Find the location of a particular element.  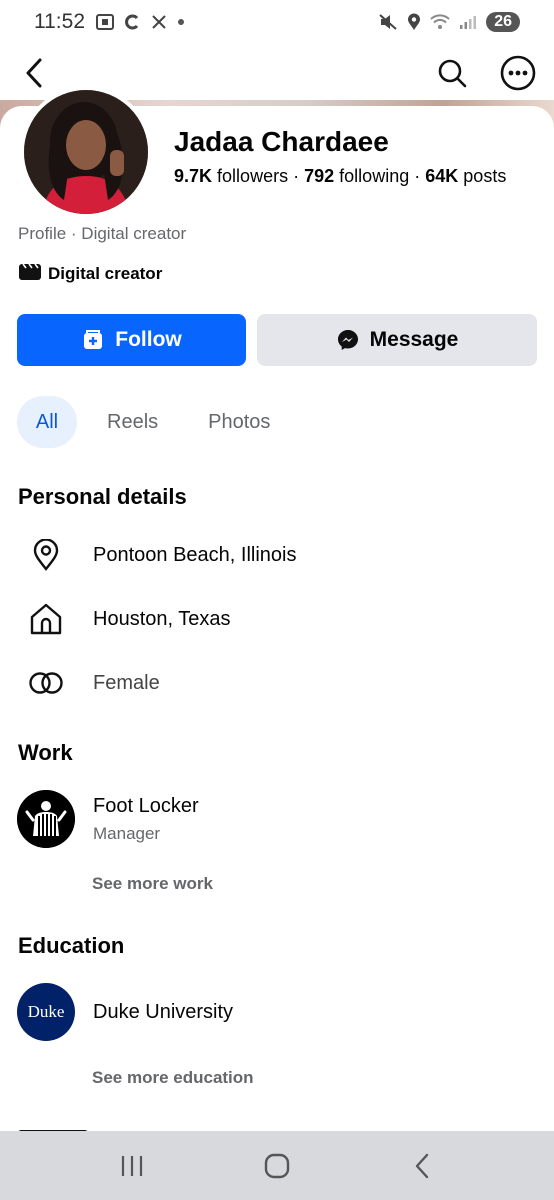

home-button is located at coordinates (277, 1166).